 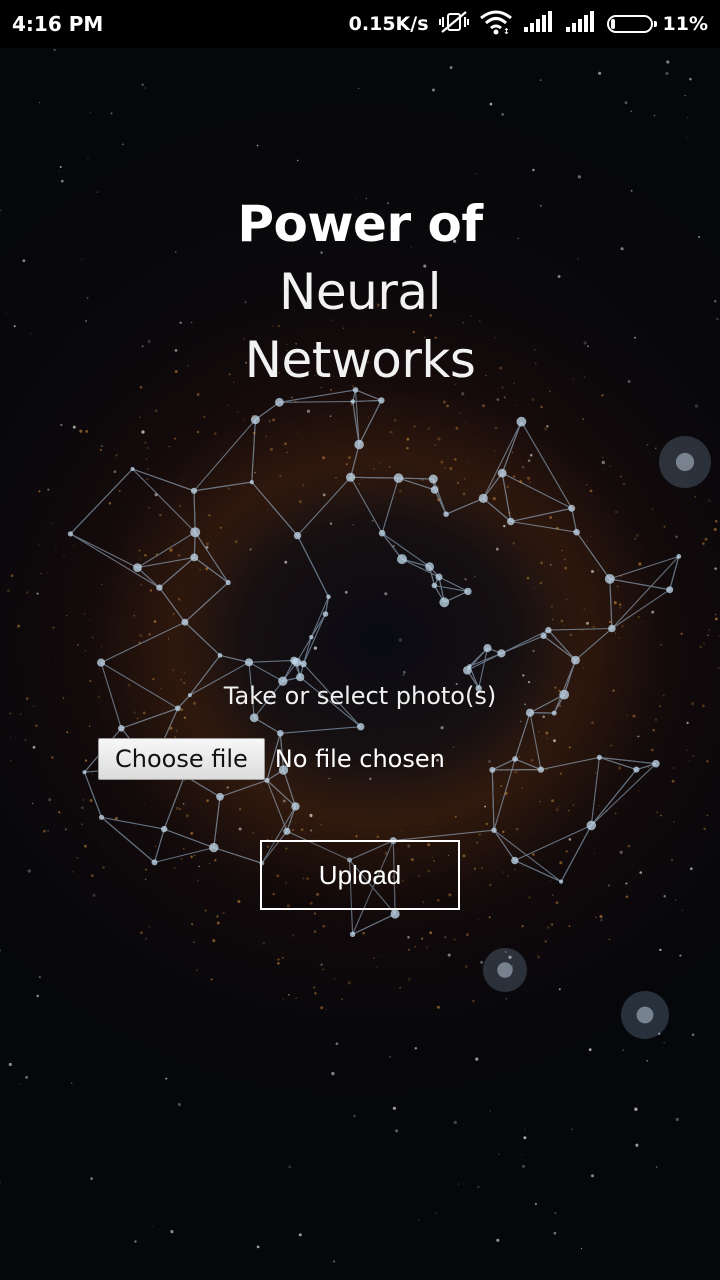 I want to click on file-status-text: No file chosen, so click(x=359, y=759).